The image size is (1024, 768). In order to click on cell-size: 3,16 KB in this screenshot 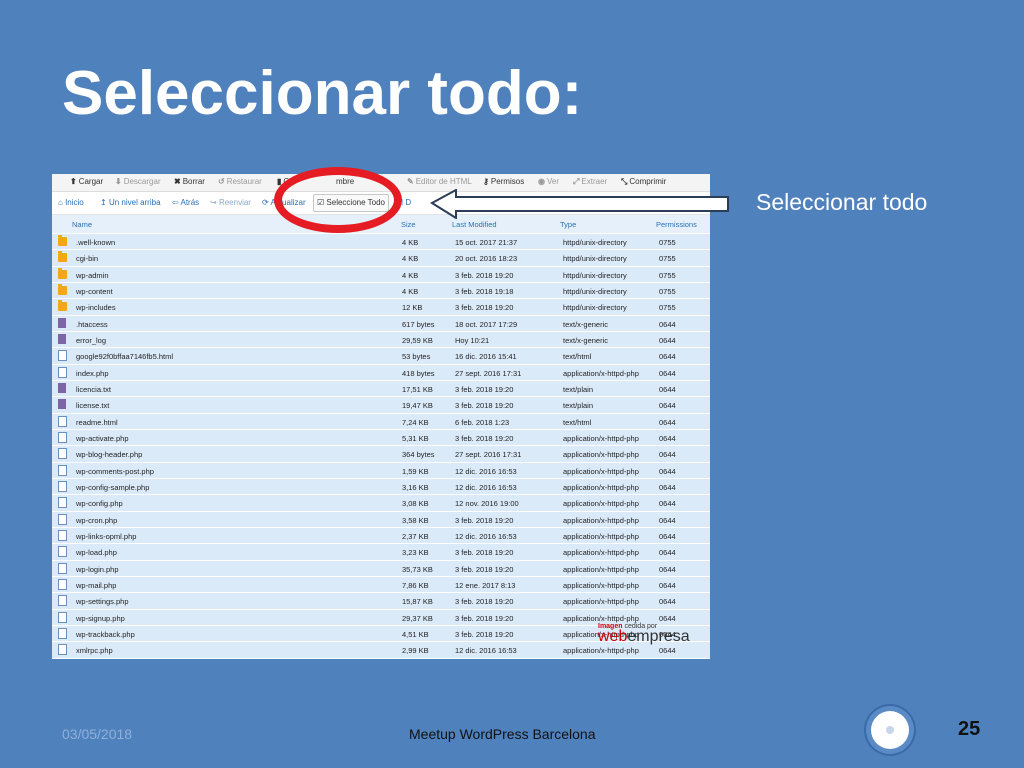, I will do `click(415, 487)`.